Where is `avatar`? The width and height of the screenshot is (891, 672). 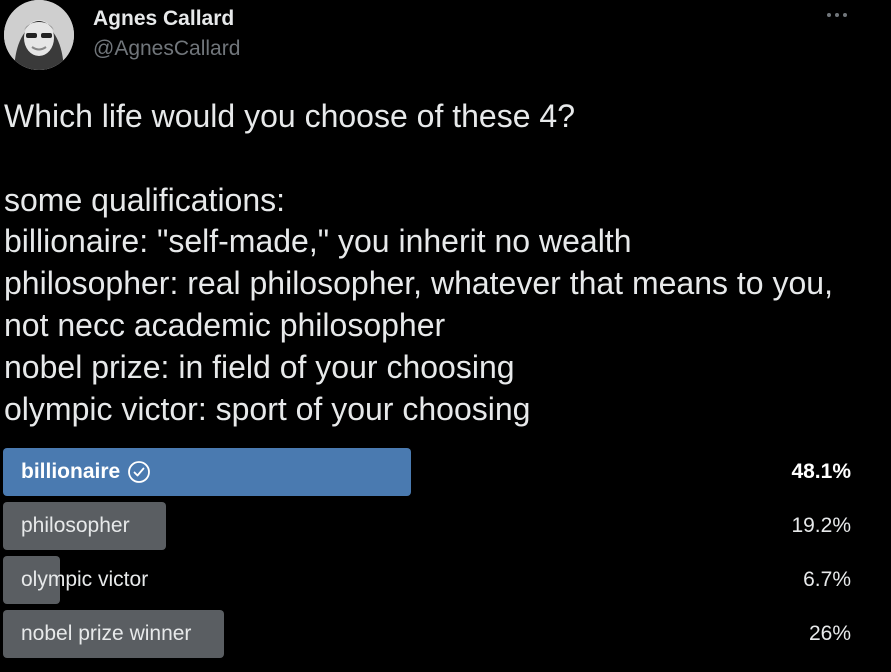
avatar is located at coordinates (39, 35).